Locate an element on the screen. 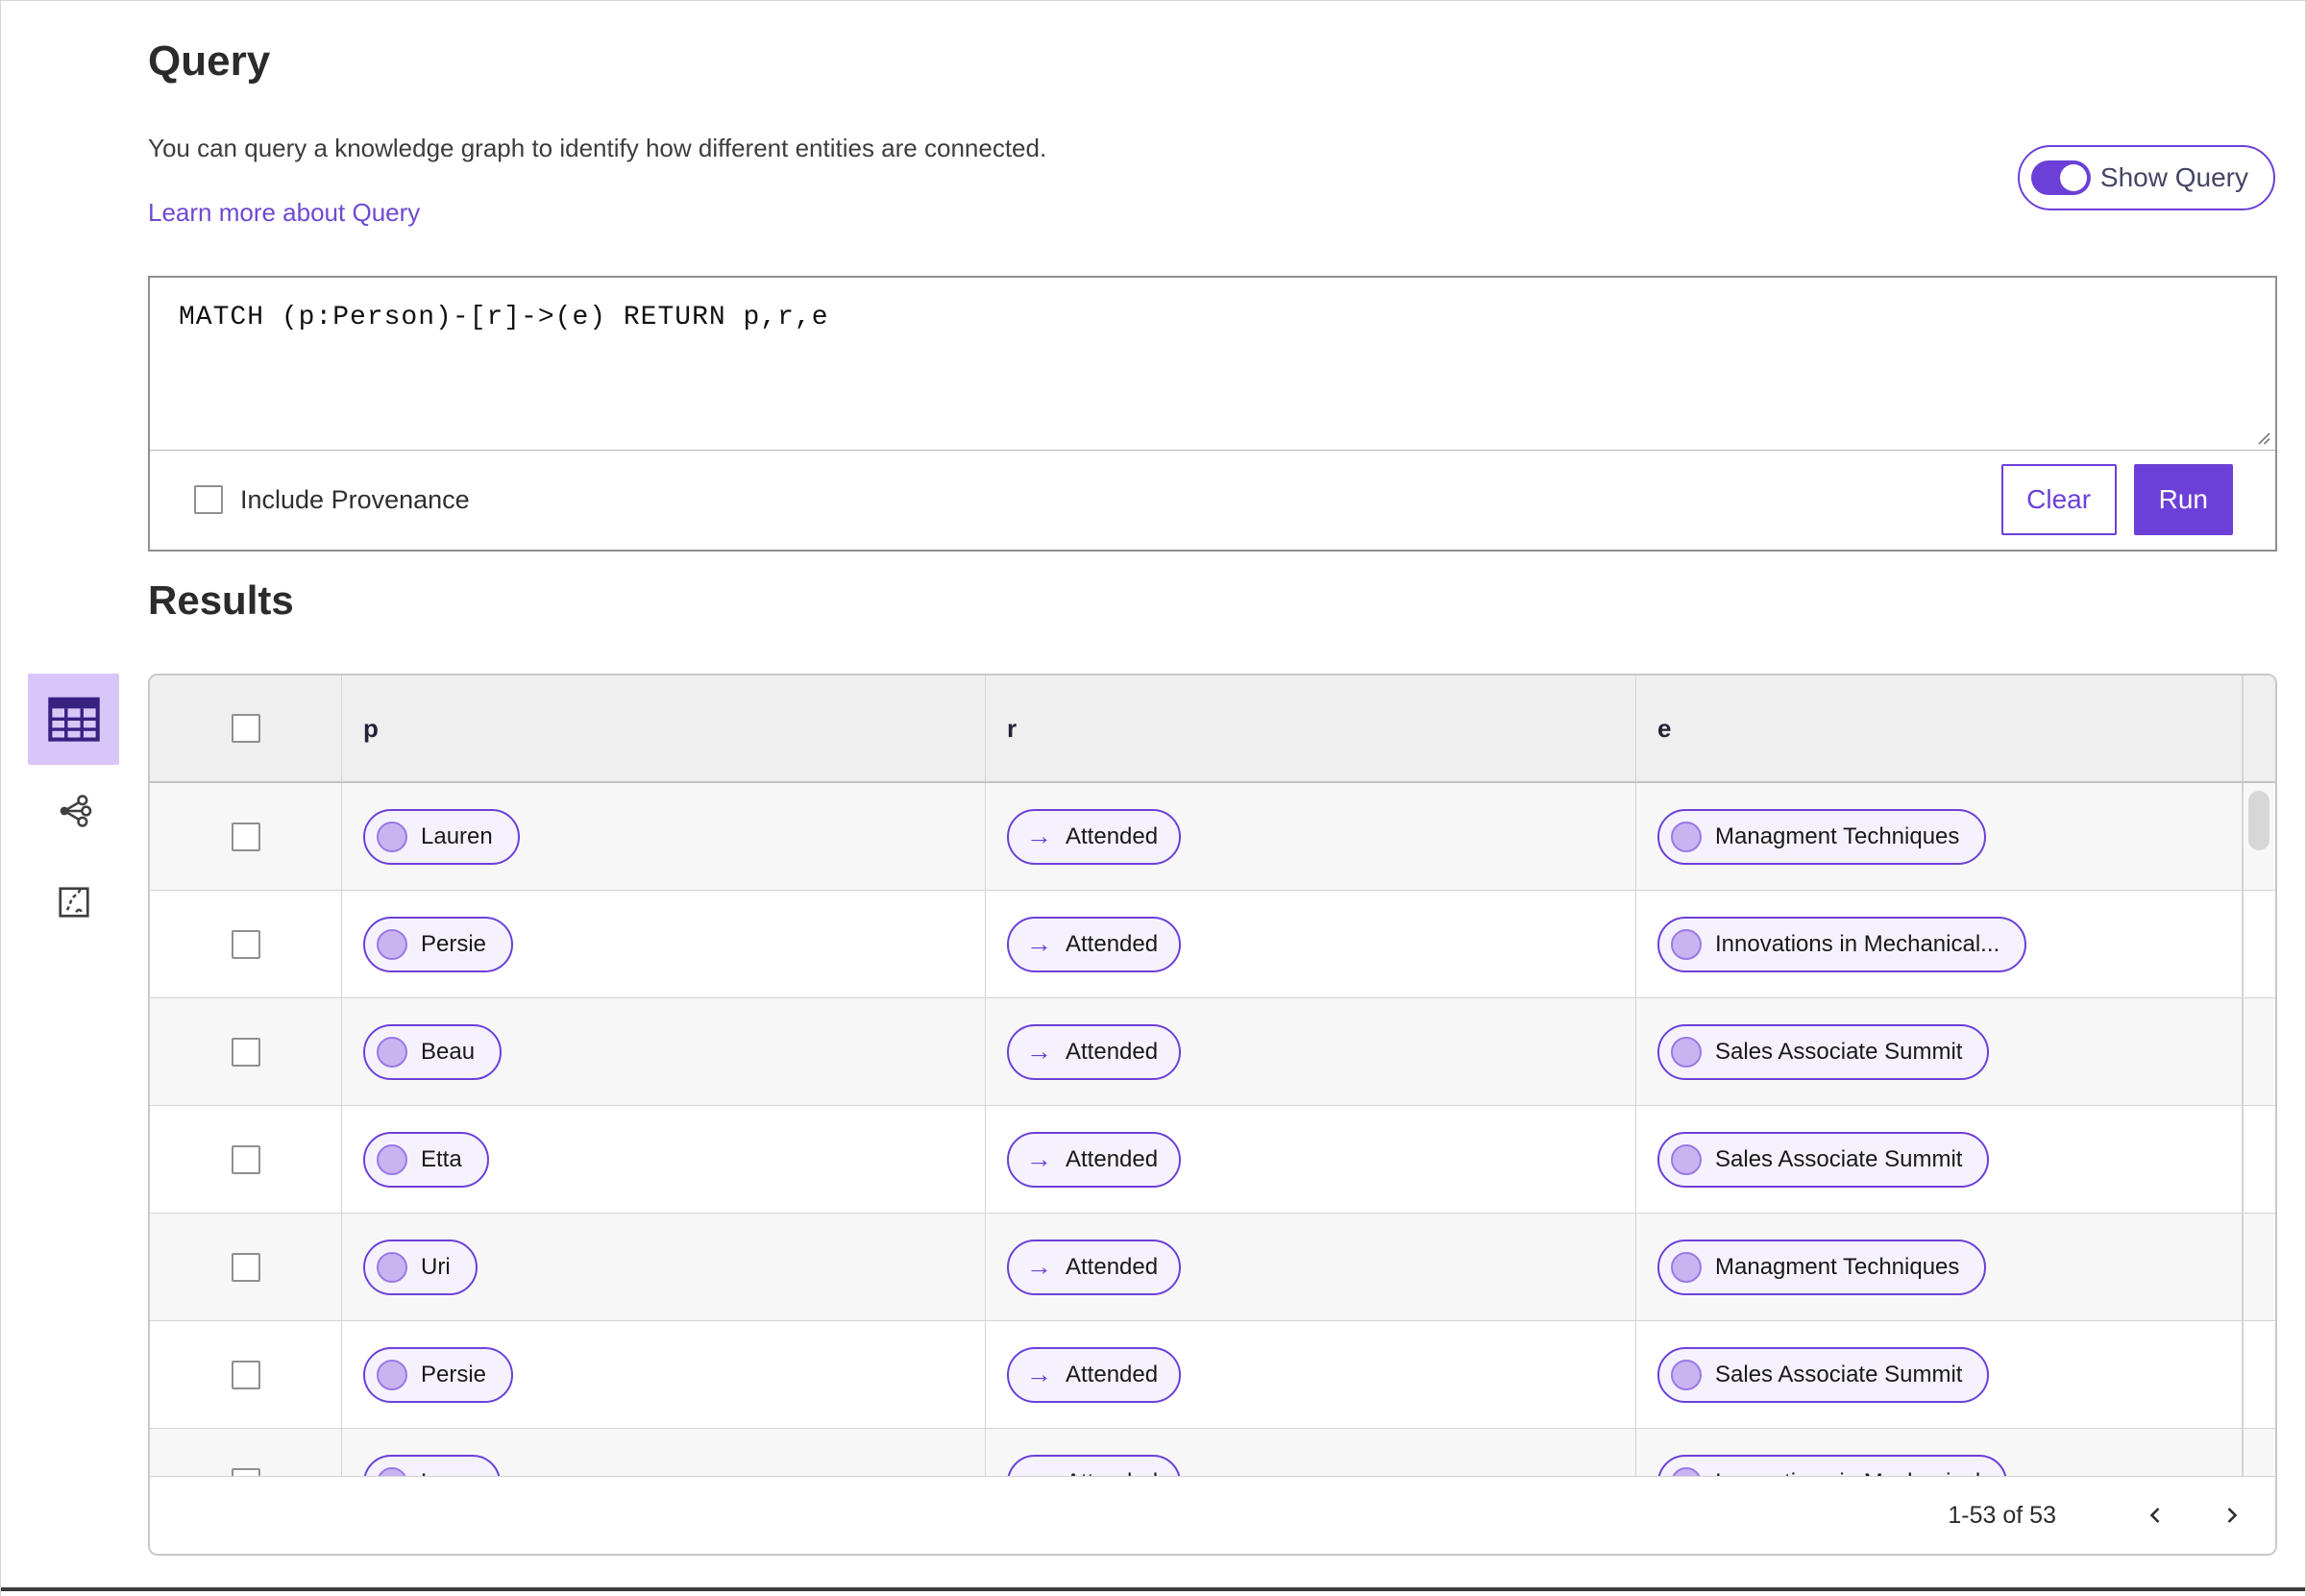  results-view-rail is located at coordinates (73, 810).